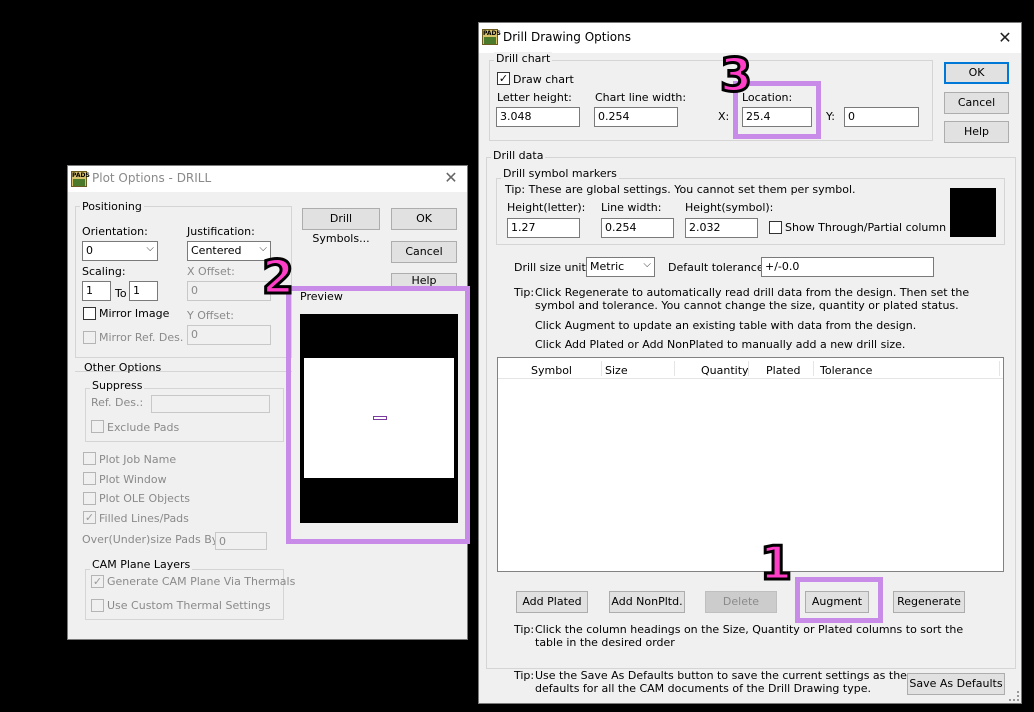 The height and width of the screenshot is (712, 1034). Describe the element at coordinates (89, 478) in the screenshot. I see `plot-window-checkbox` at that location.